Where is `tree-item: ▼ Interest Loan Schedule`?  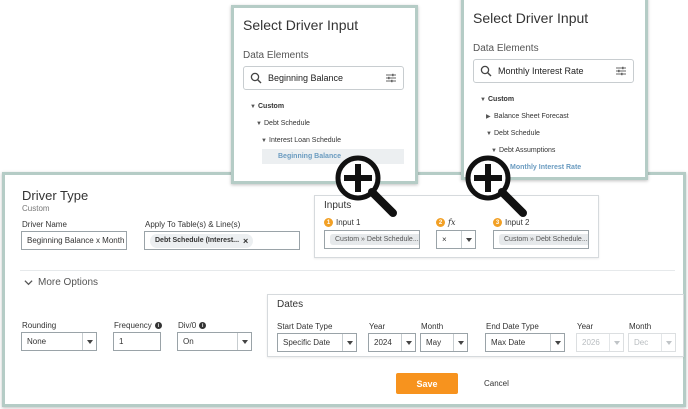 tree-item: ▼ Interest Loan Schedule is located at coordinates (301, 140).